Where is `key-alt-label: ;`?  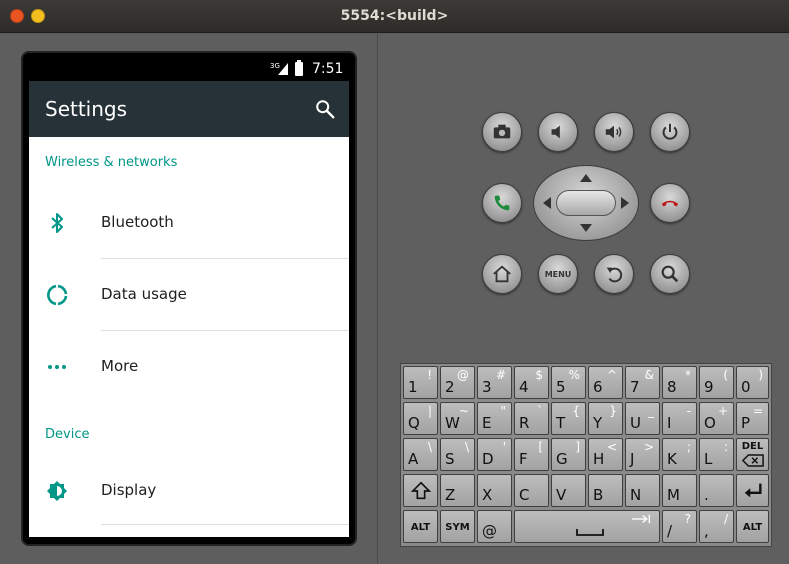 key-alt-label: ; is located at coordinates (688, 447).